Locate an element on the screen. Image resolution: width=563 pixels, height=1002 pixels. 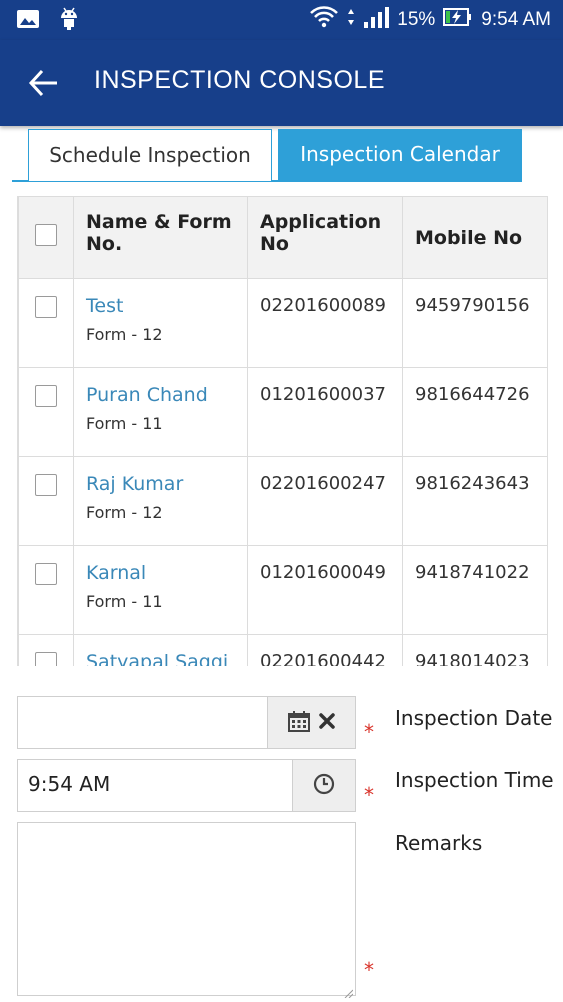
inspection-date-label: Inspection Date is located at coordinates (474, 718).